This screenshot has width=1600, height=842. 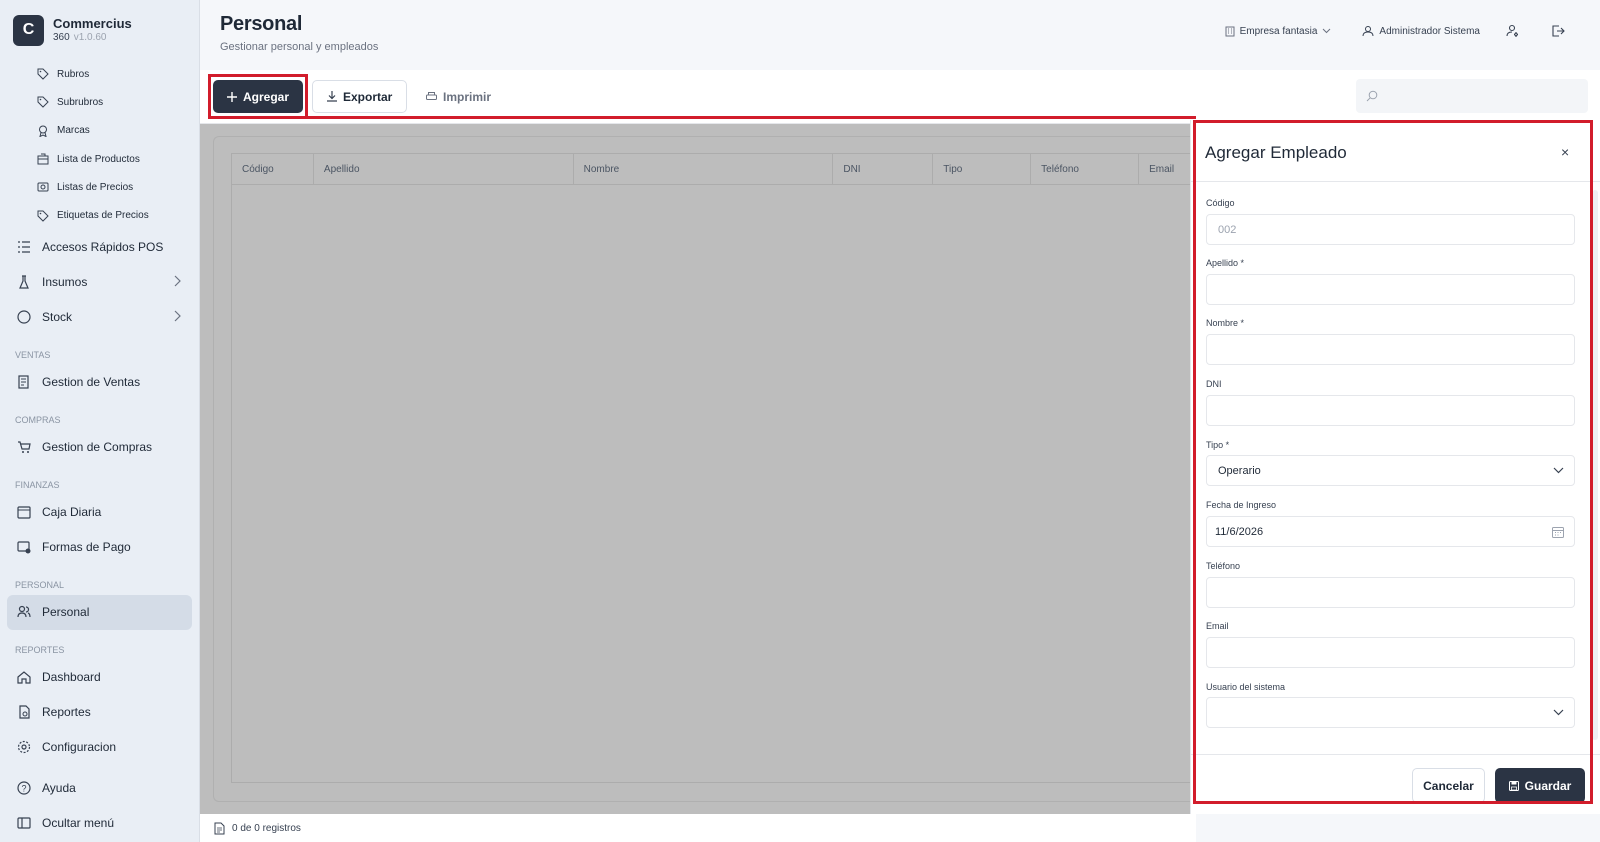 What do you see at coordinates (1595, 465) in the screenshot?
I see `drawer-scrollbar` at bounding box center [1595, 465].